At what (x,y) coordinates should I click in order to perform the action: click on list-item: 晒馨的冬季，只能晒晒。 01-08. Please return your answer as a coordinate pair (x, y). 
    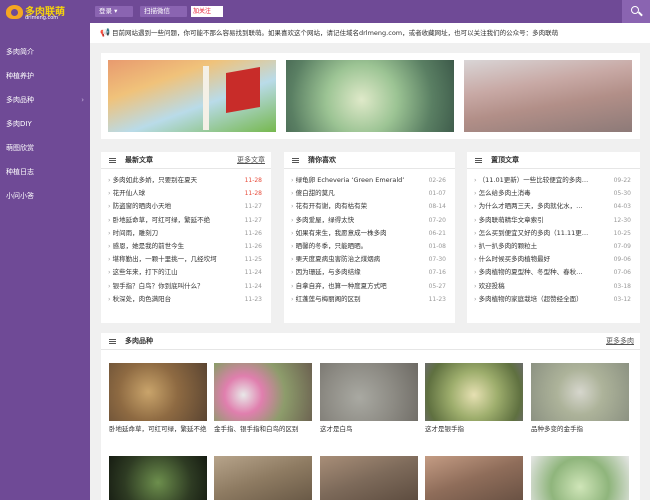
    Looking at the image, I should click on (369, 246).